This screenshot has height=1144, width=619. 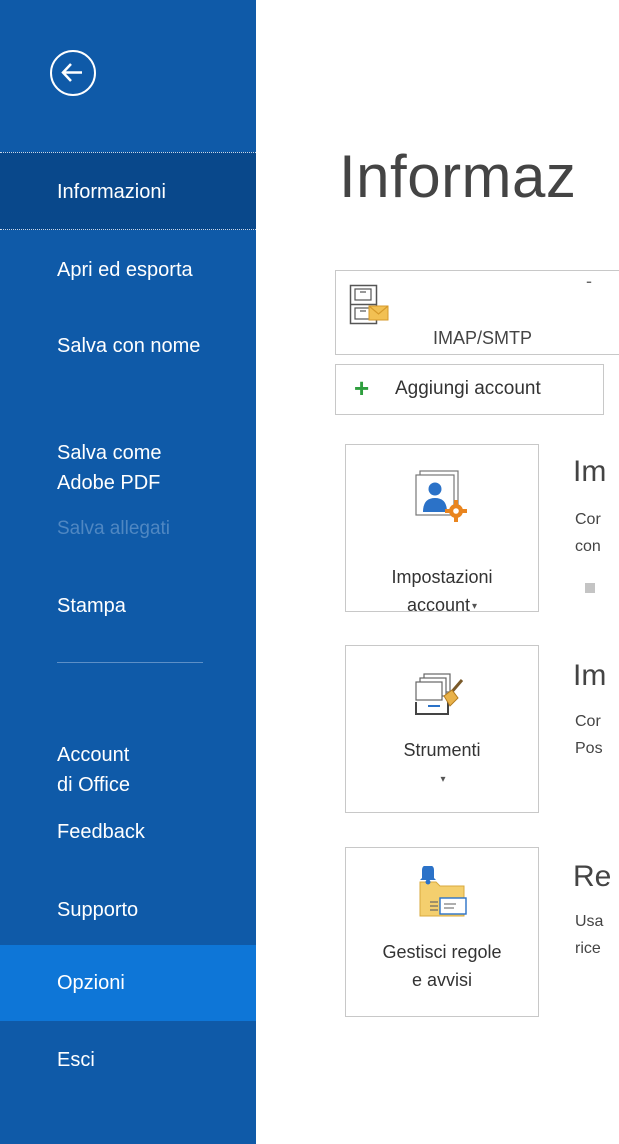 What do you see at coordinates (442, 591) in the screenshot?
I see `account-settings-label: Impostazioni account` at bounding box center [442, 591].